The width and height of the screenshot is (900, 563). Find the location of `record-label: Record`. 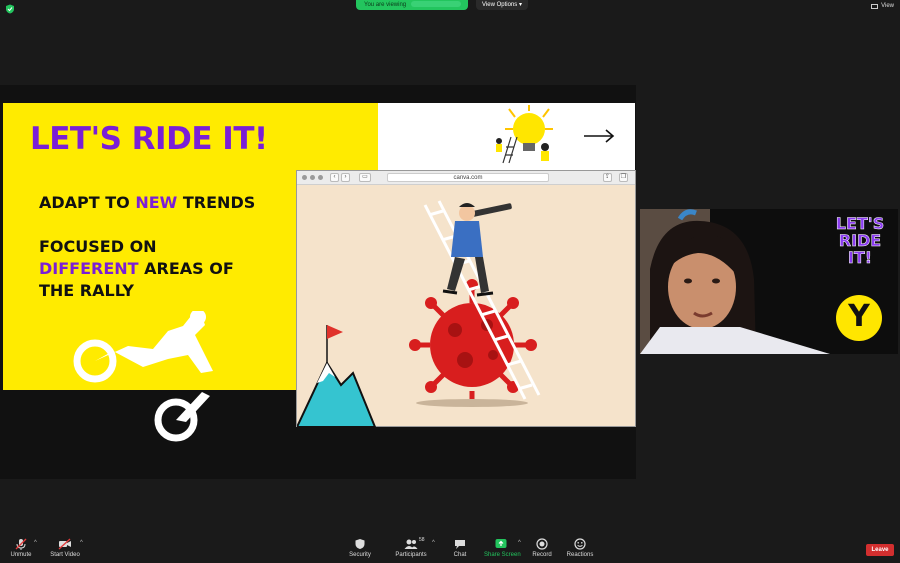

record-label: Record is located at coordinates (542, 555).